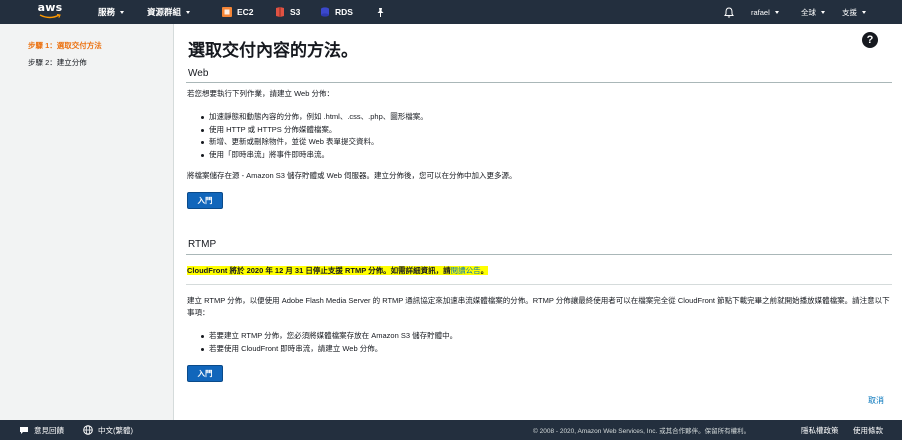 The width and height of the screenshot is (902, 440). I want to click on feedback-button: 意見回饋, so click(41, 430).